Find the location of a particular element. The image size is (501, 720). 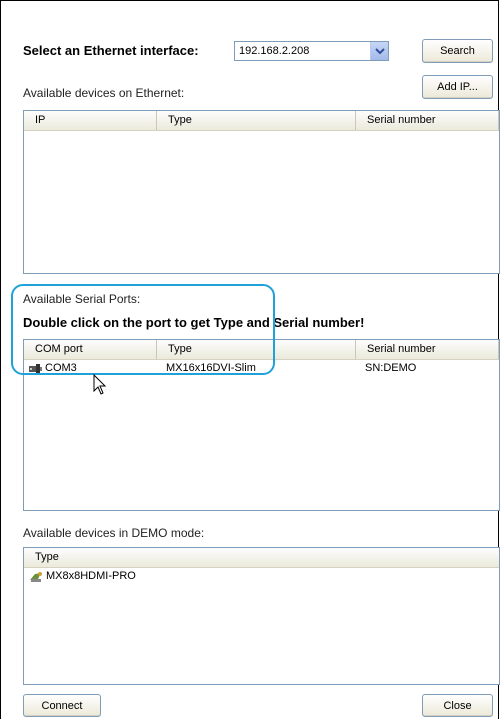

mouse-pointer-icon is located at coordinates (100, 386).